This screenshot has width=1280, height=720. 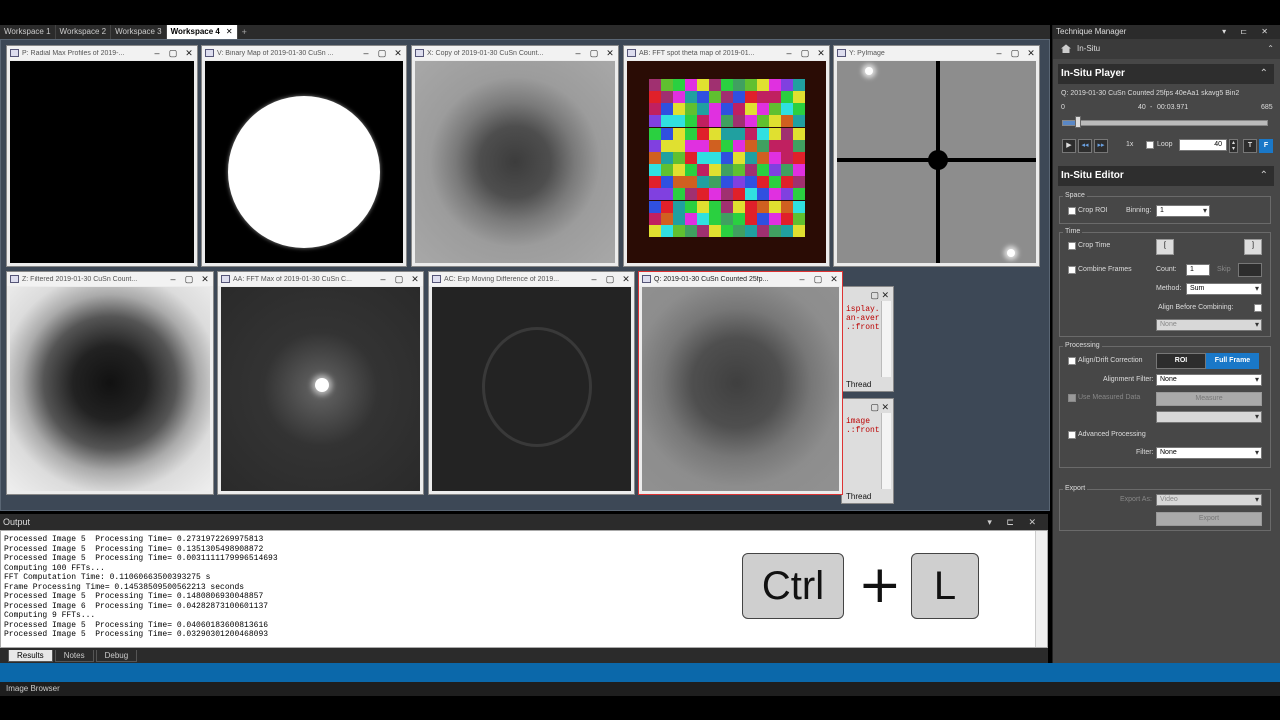 What do you see at coordinates (1165, 123) in the screenshot?
I see `frame-slider` at bounding box center [1165, 123].